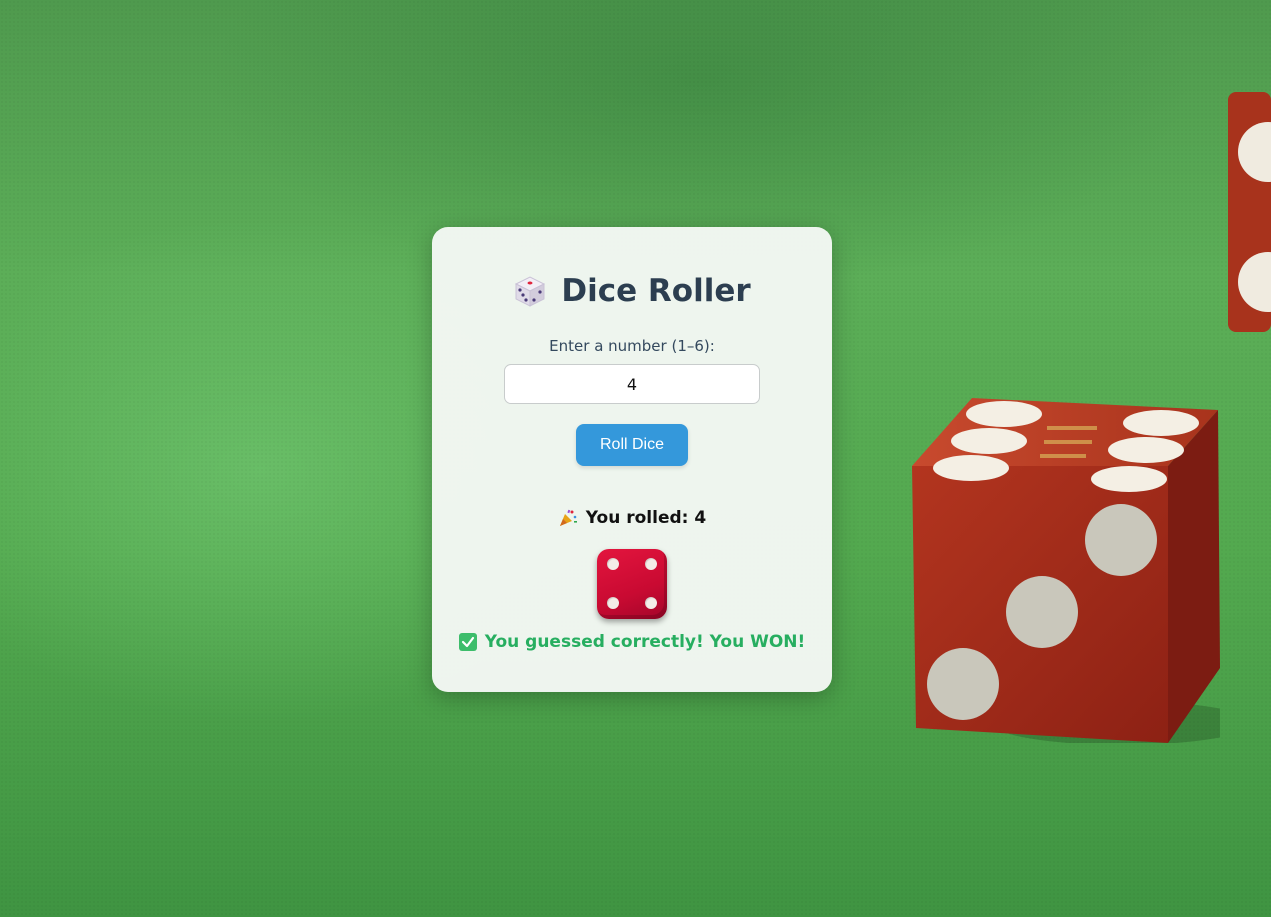  I want to click on number-prompt-label: Enter a number (1–6):, so click(632, 346).